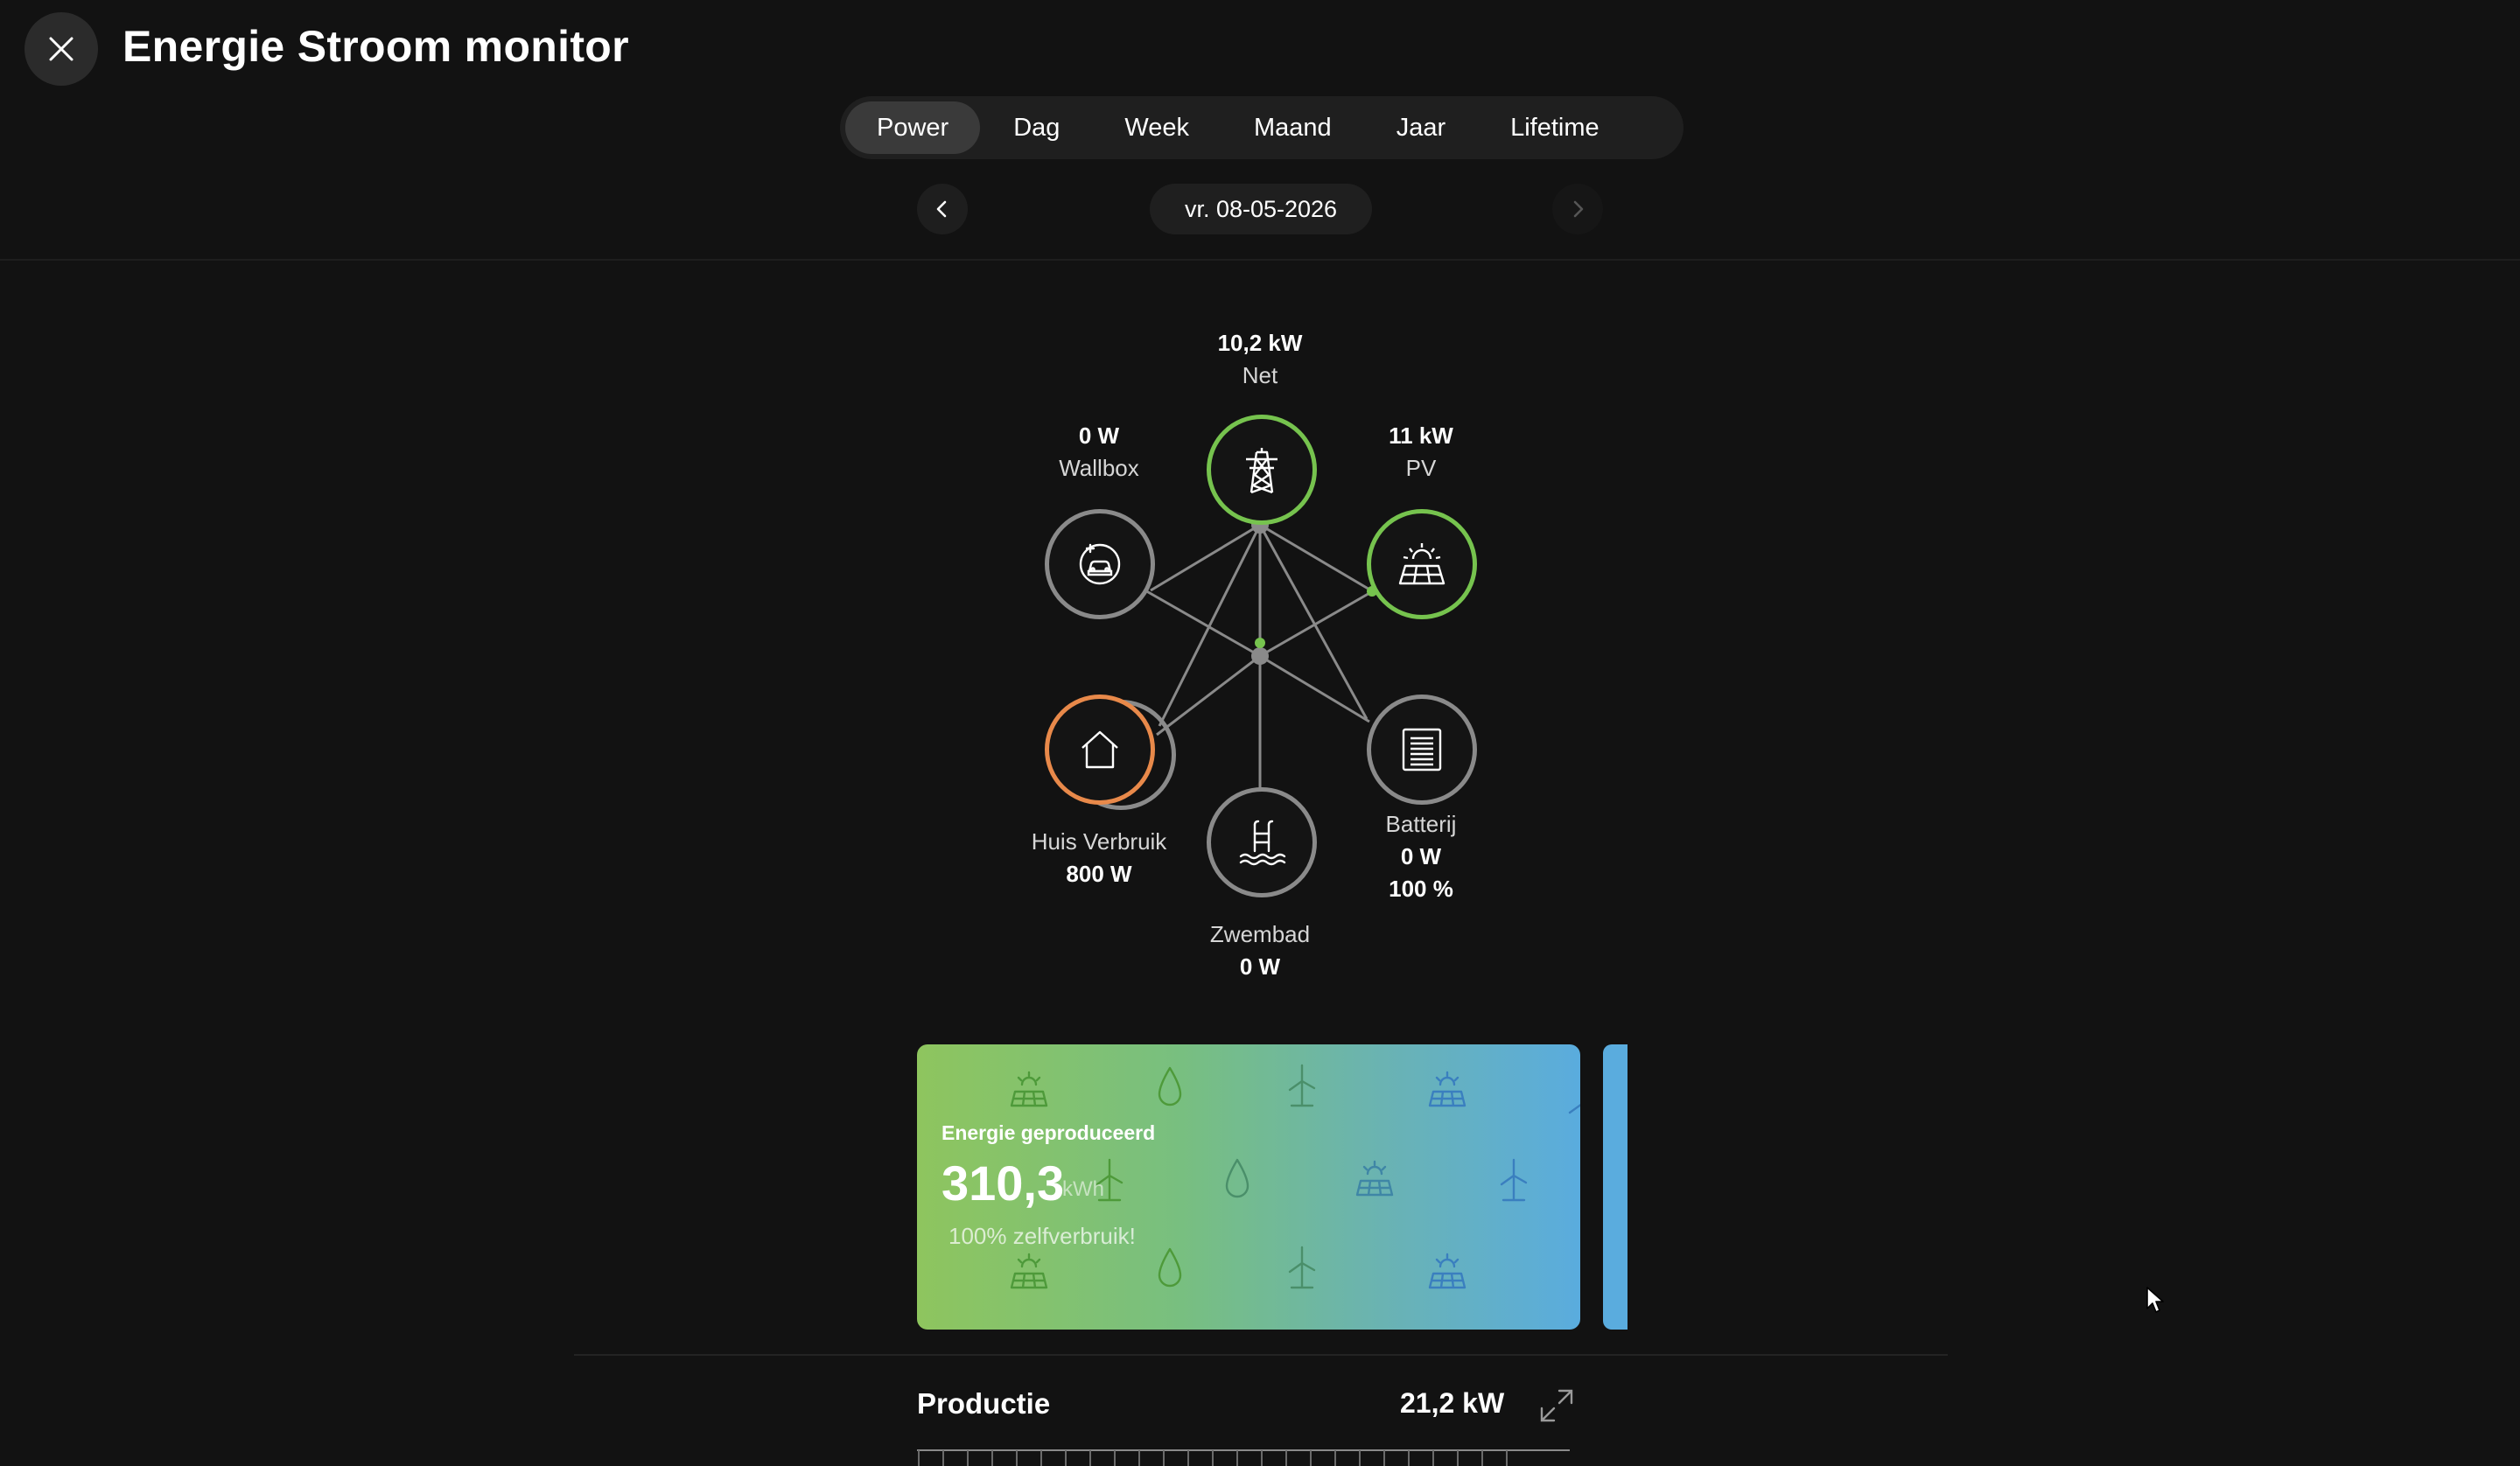  What do you see at coordinates (1615, 1187) in the screenshot?
I see `next-card-peek` at bounding box center [1615, 1187].